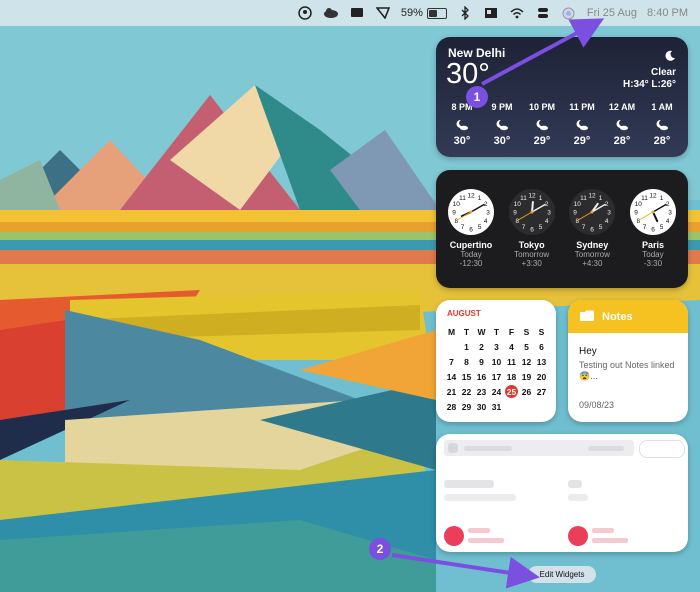 This screenshot has height=592, width=700. Describe the element at coordinates (652, 245) in the screenshot. I see `clock-city: Paris` at that location.